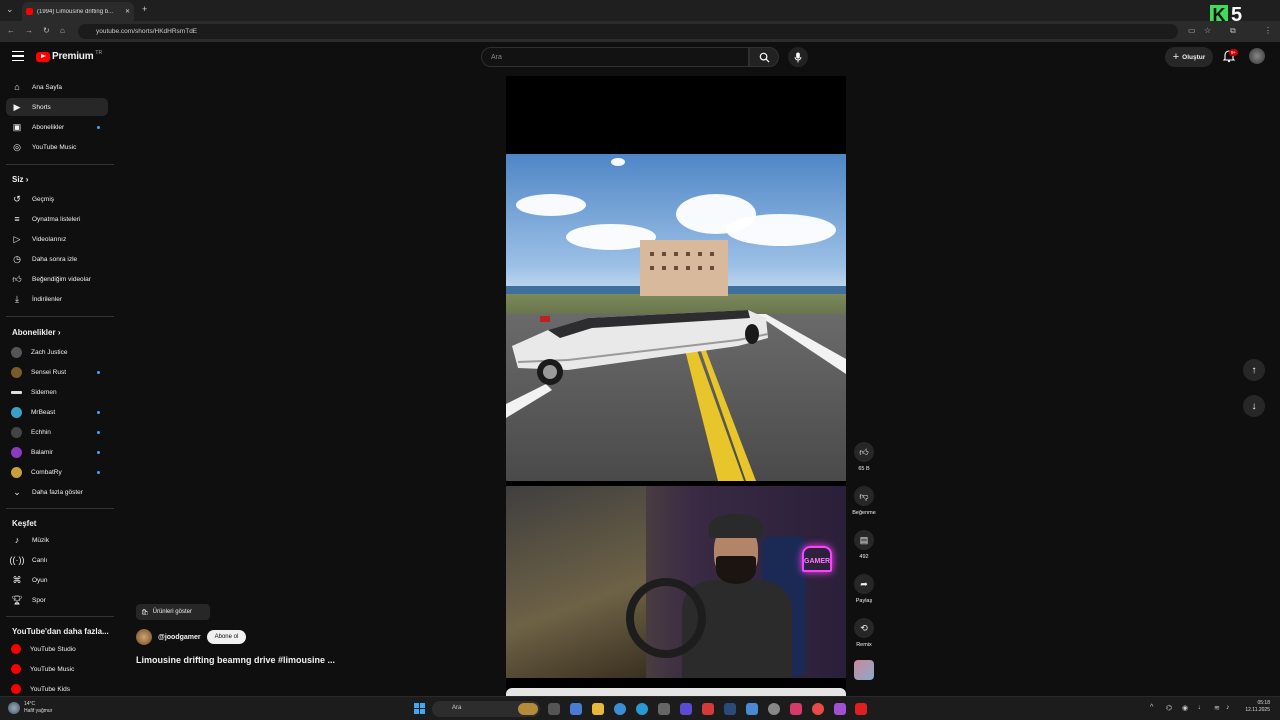 The image size is (1280, 720). What do you see at coordinates (419, 708) in the screenshot?
I see `windows-start-icon` at bounding box center [419, 708].